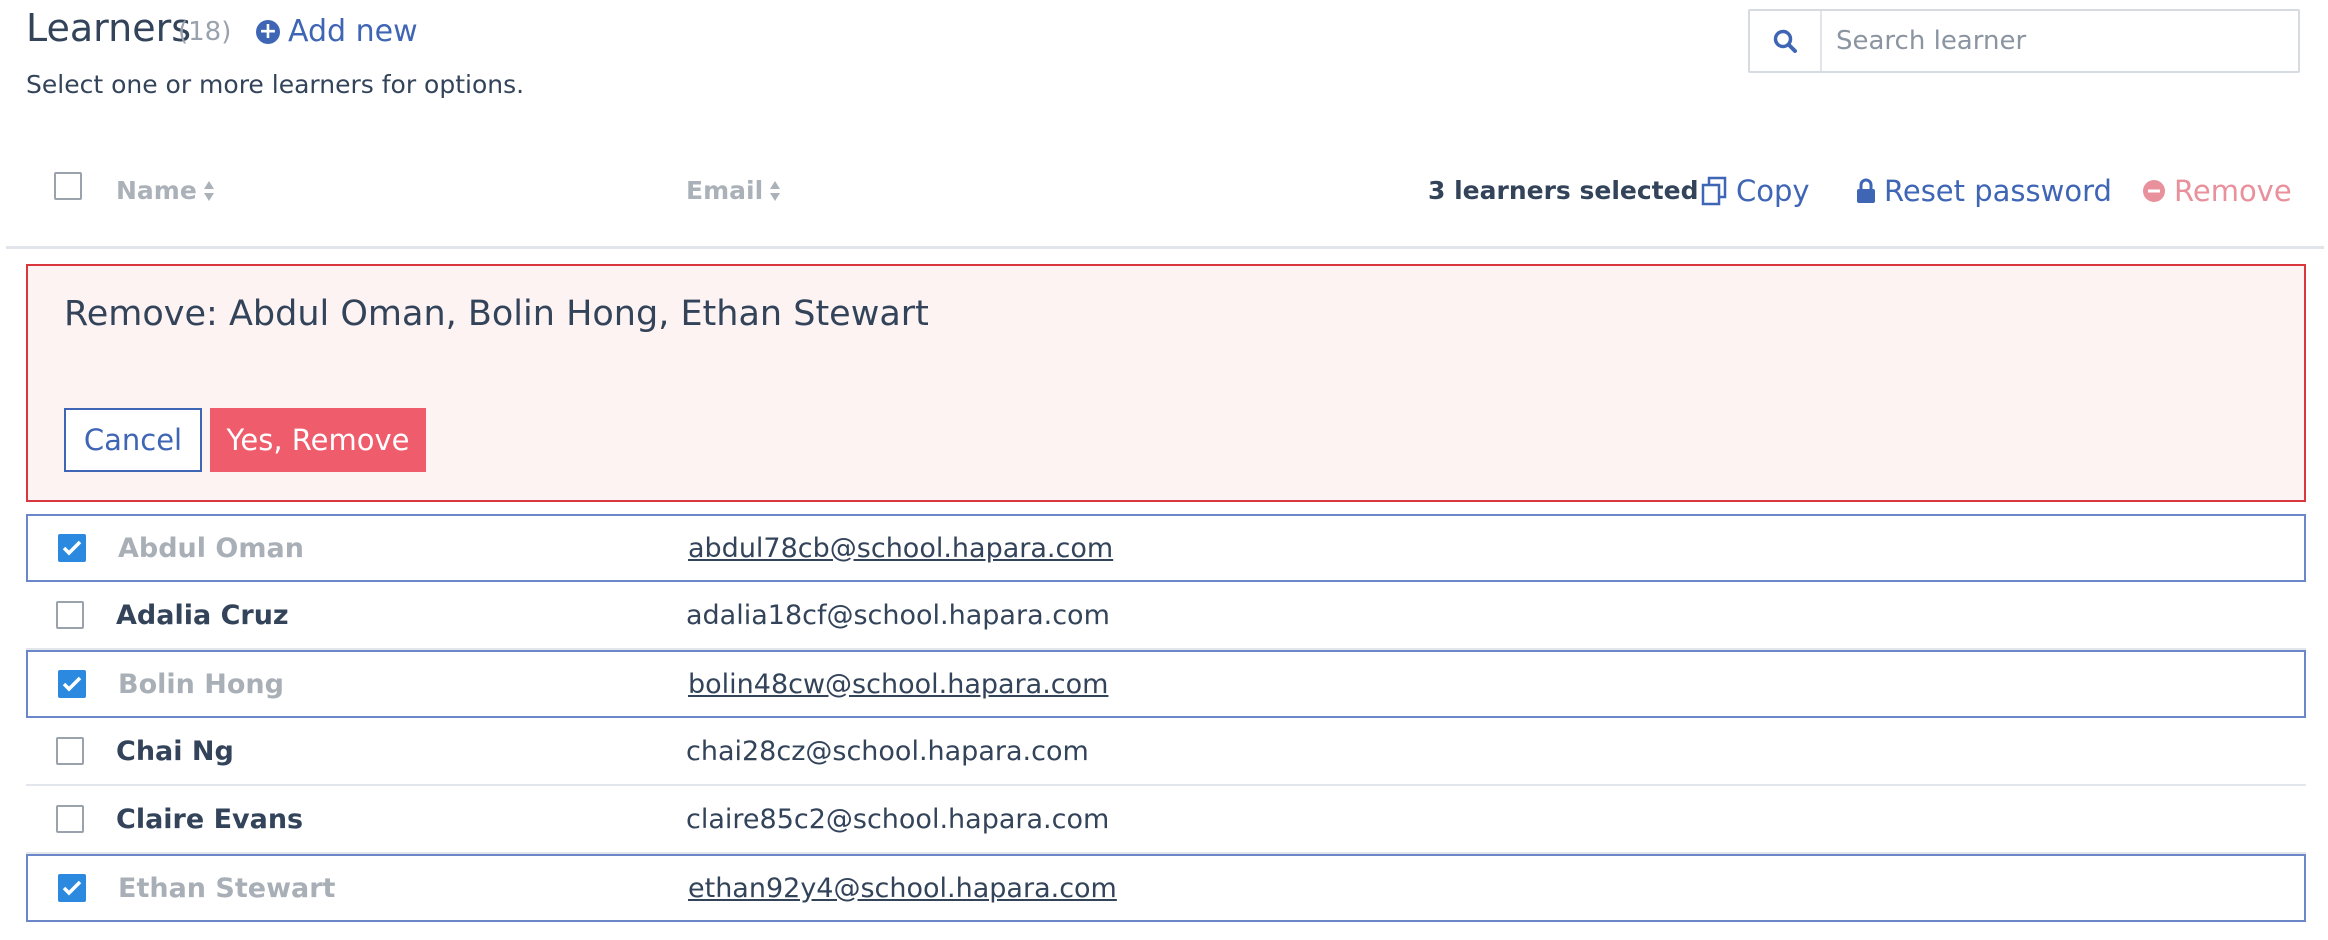 The height and width of the screenshot is (940, 2328). What do you see at coordinates (133, 440) in the screenshot?
I see `cancel-button: Cancel` at bounding box center [133, 440].